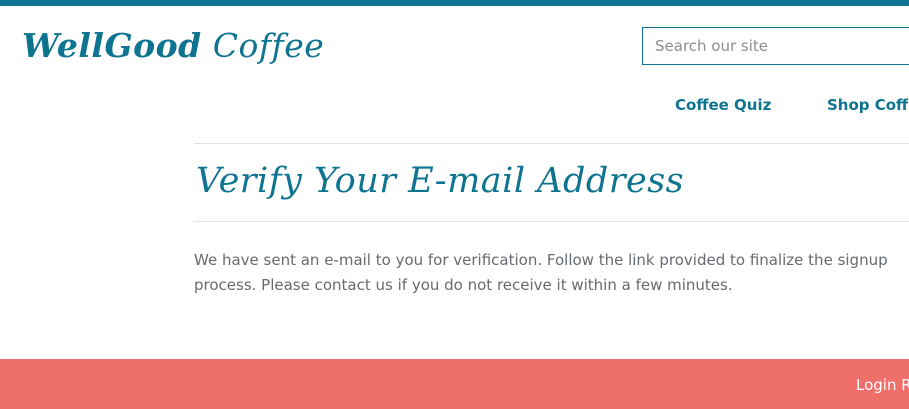 This screenshot has height=409, width=909. I want to click on top-accent-bar, so click(454, 3).